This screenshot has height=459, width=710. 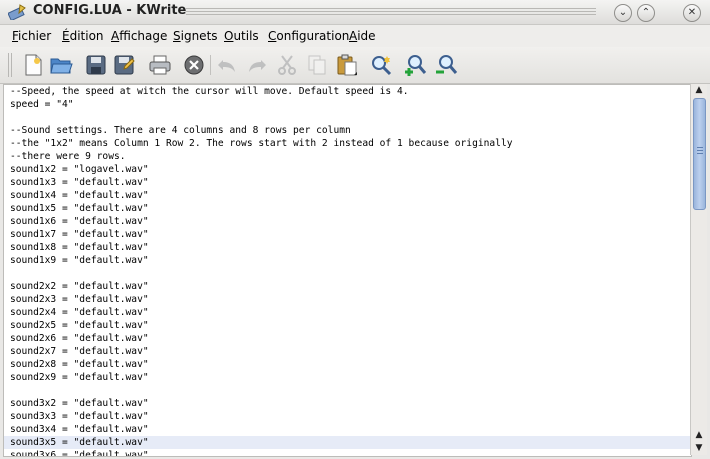 I want to click on menu-signets: Signets, so click(x=195, y=36).